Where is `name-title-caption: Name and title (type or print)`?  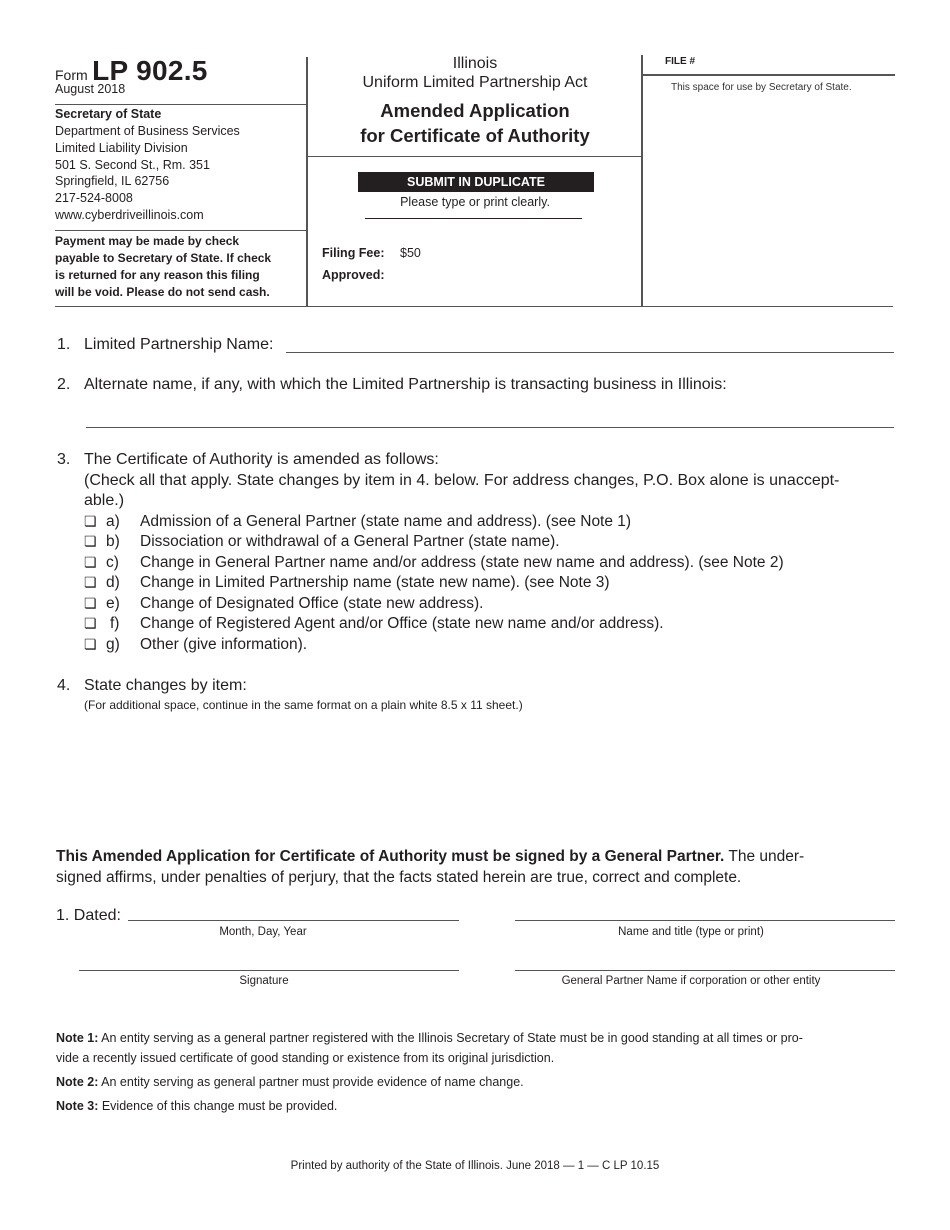 name-title-caption: Name and title (type or print) is located at coordinates (691, 932).